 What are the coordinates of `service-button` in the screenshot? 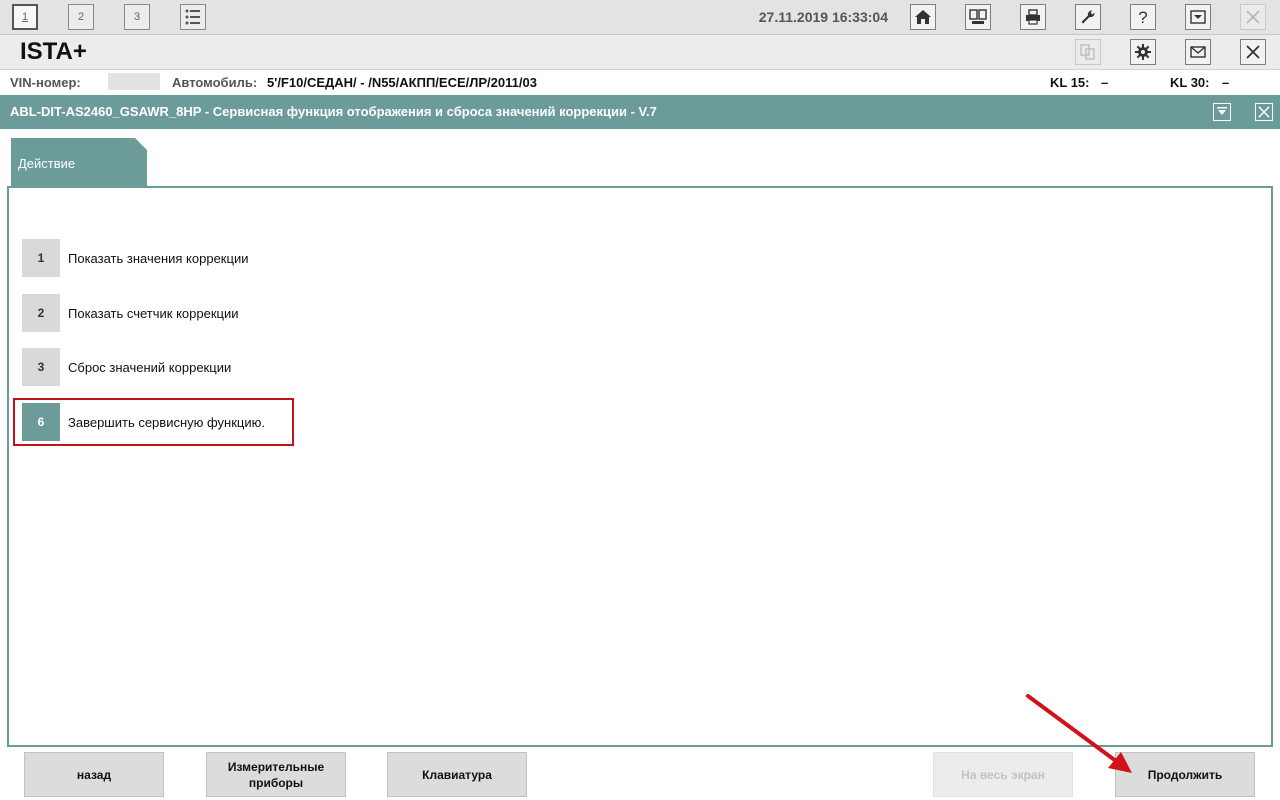 It's located at (1088, 17).